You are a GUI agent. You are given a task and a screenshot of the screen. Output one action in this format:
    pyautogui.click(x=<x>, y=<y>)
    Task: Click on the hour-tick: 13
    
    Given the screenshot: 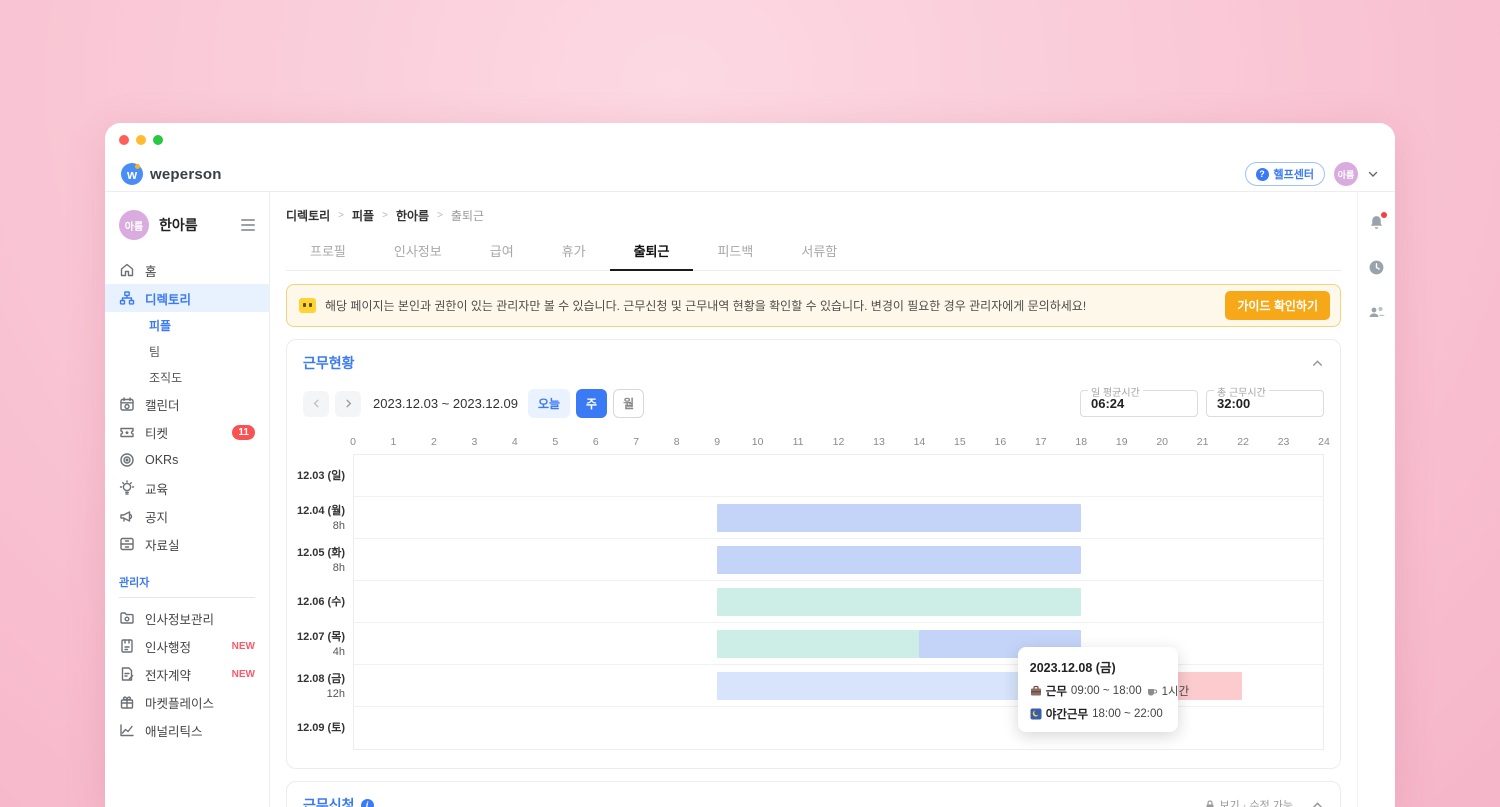 What is the action you would take?
    pyautogui.click(x=879, y=442)
    